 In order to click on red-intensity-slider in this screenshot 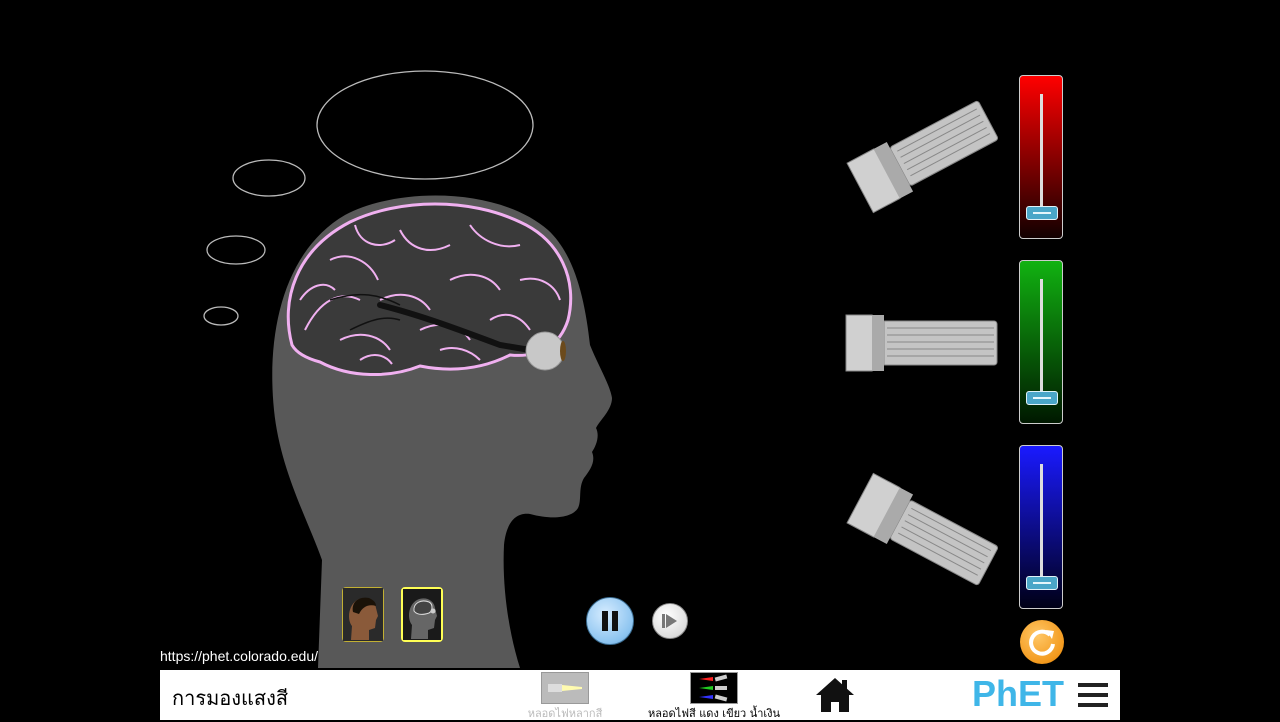, I will do `click(1041, 157)`.